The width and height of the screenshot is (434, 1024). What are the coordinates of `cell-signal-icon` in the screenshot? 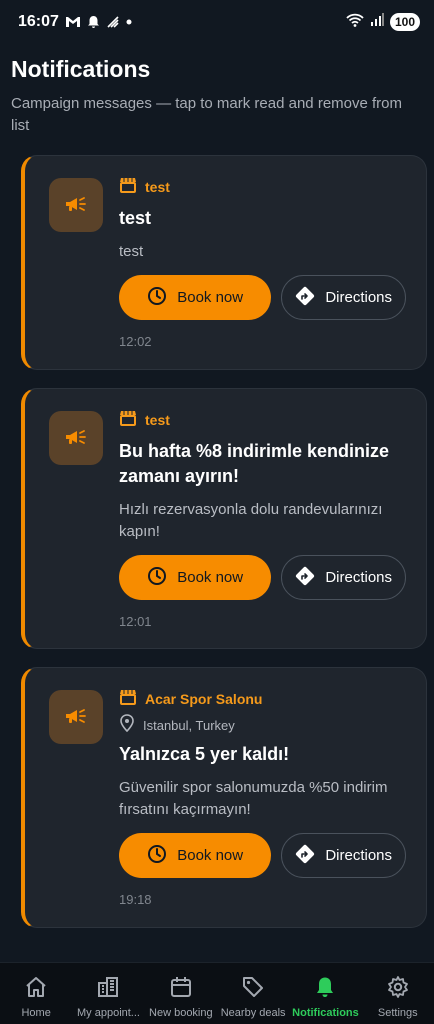 It's located at (377, 22).